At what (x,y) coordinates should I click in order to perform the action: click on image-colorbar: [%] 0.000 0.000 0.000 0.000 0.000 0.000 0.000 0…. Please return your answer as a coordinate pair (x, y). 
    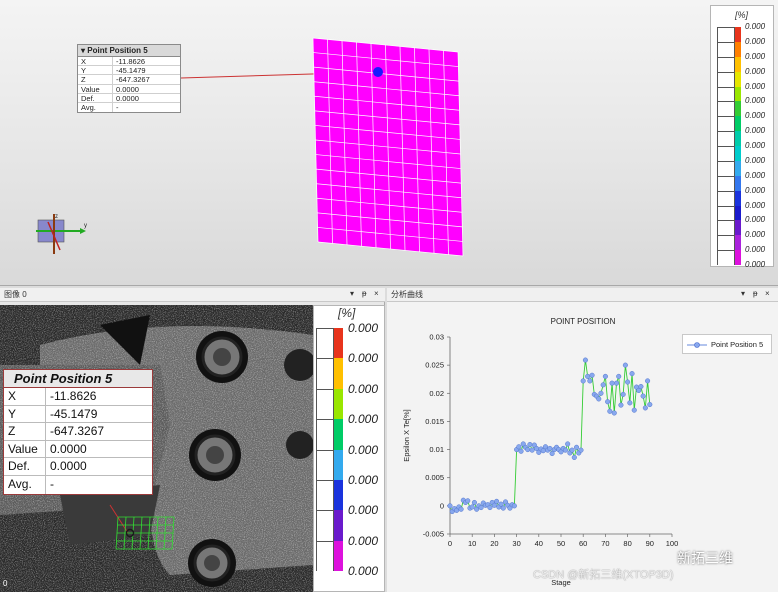
    Looking at the image, I should click on (349, 448).